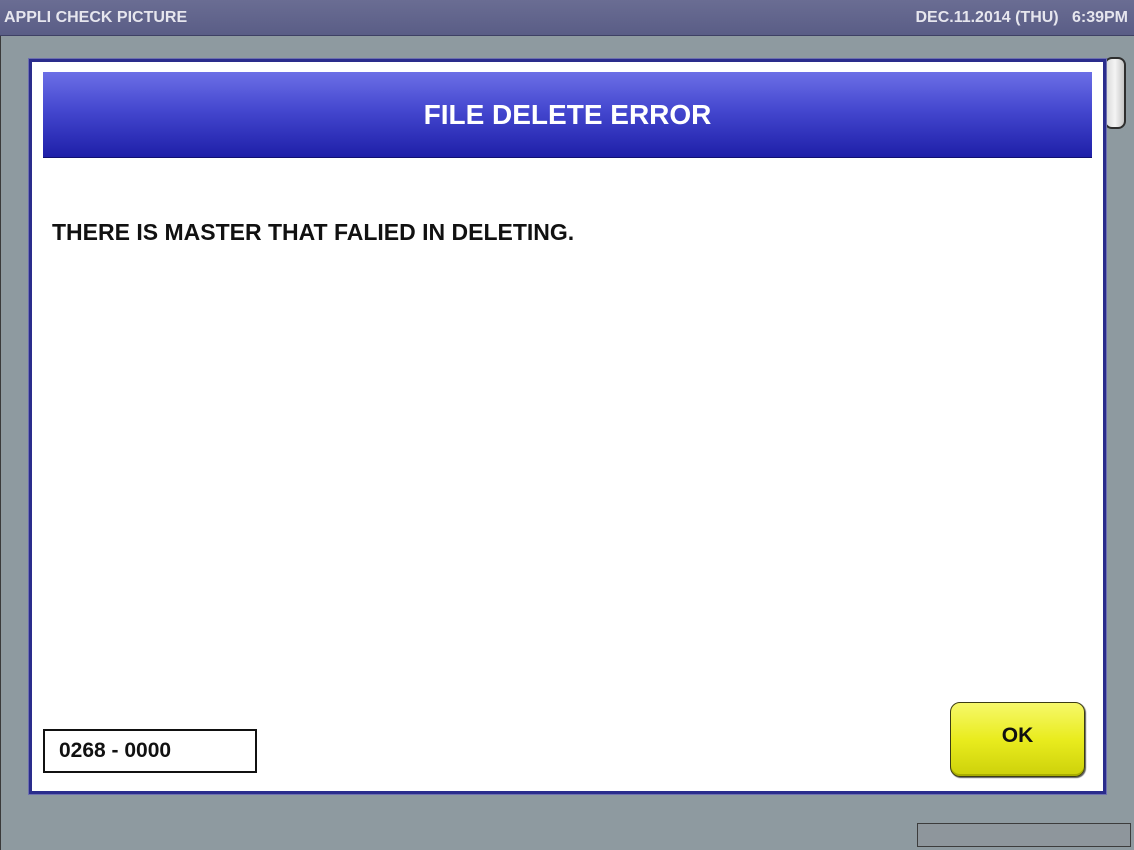 The image size is (1134, 850). I want to click on dialog-title: FILE DELETE ERROR, so click(567, 115).